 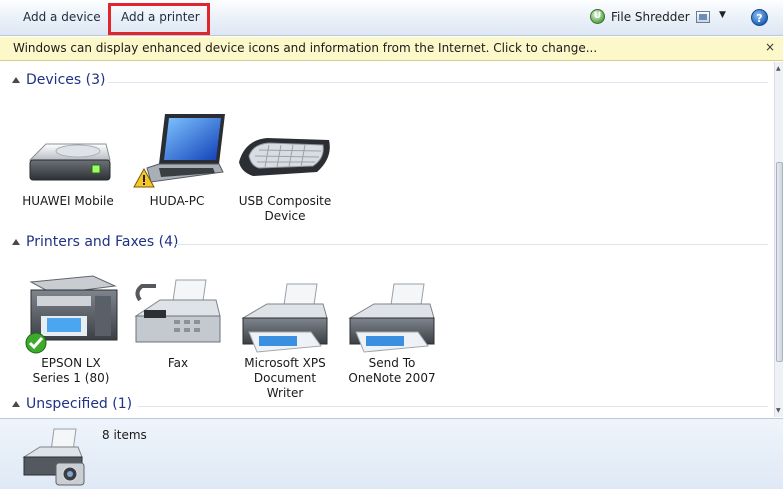 I want to click on change-view-icon, so click(x=703, y=17).